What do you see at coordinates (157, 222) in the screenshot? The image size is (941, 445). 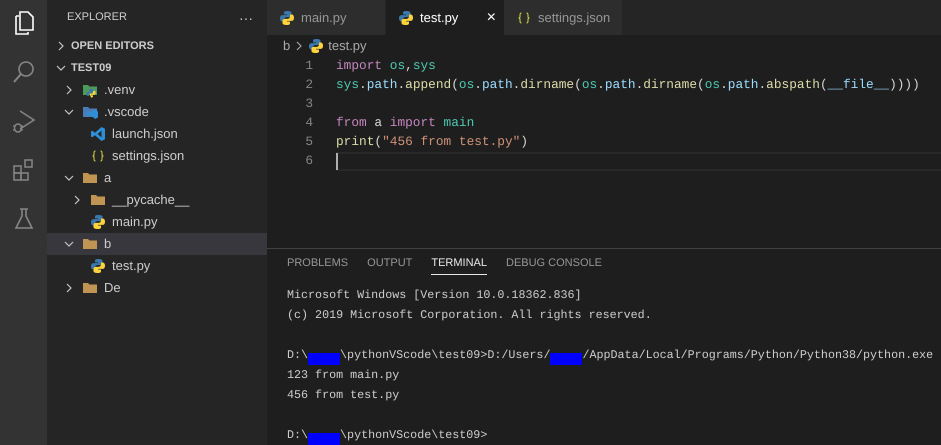 I see `tree-item: main.py` at bounding box center [157, 222].